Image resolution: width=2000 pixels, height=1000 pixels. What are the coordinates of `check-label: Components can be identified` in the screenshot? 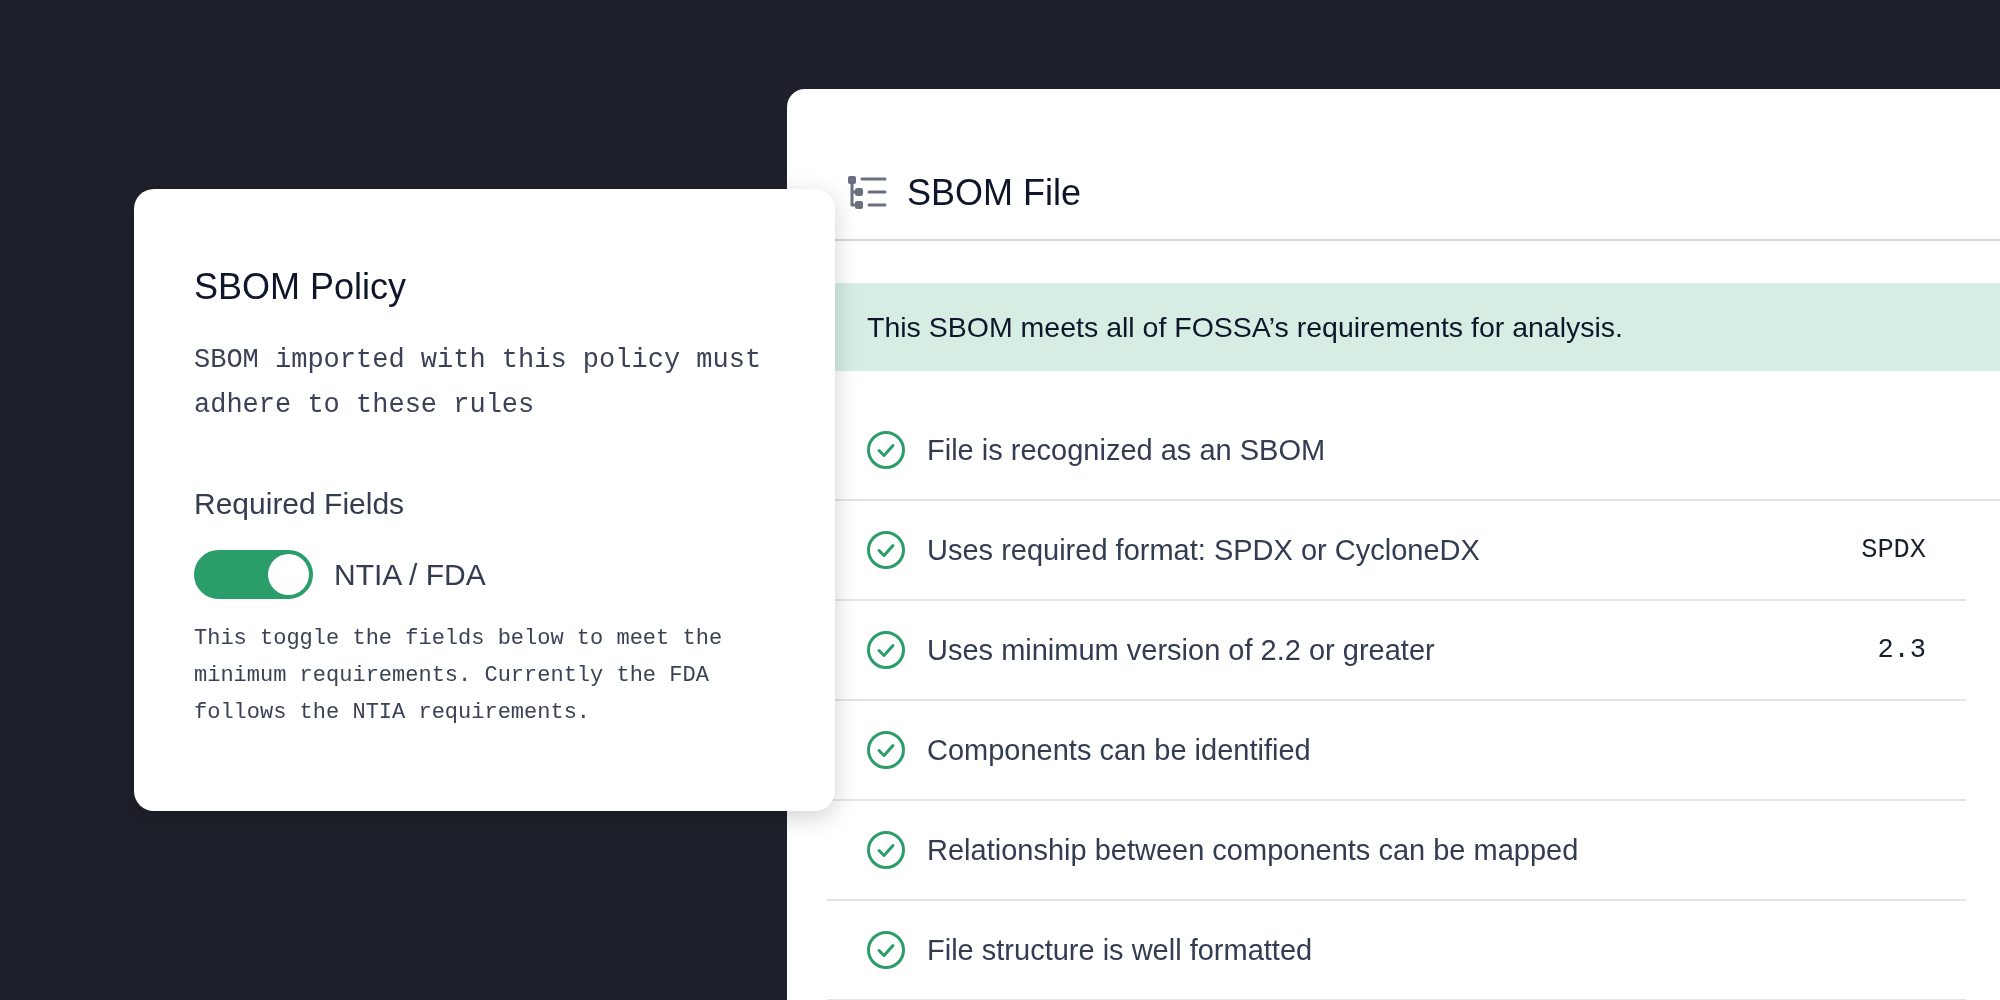 It's located at (1119, 750).